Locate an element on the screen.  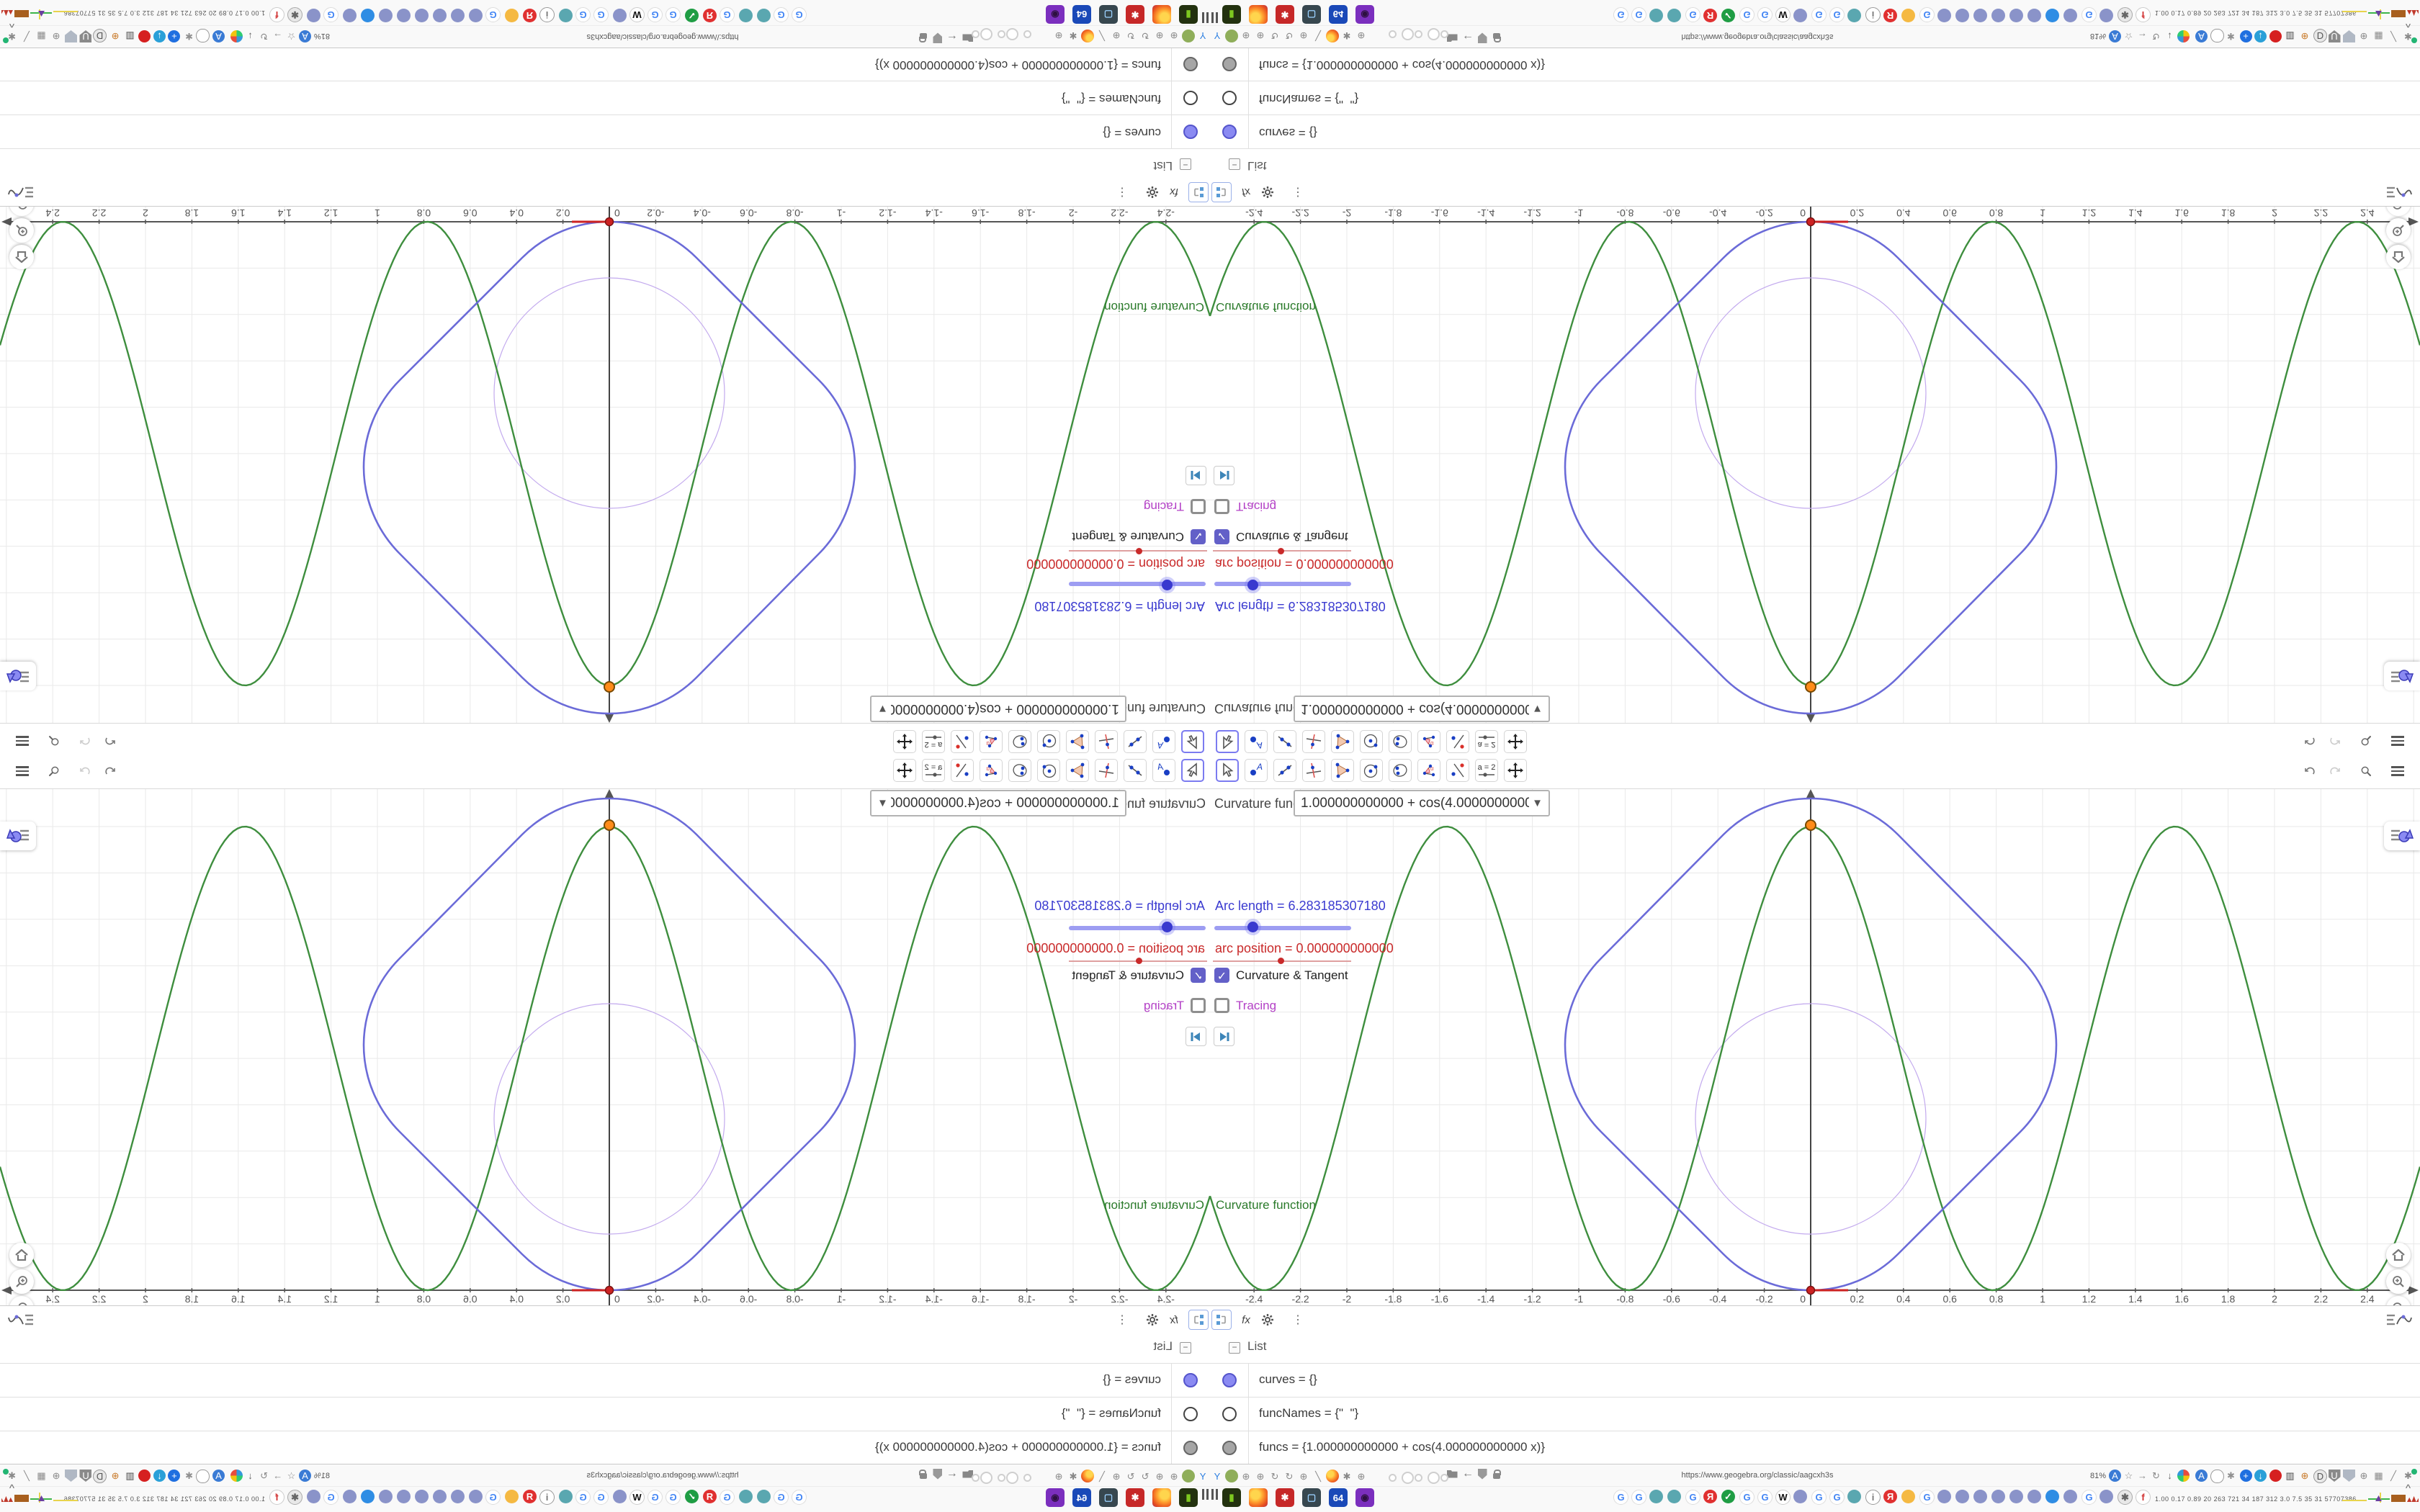
tracing-checkbox is located at coordinates (1221, 506).